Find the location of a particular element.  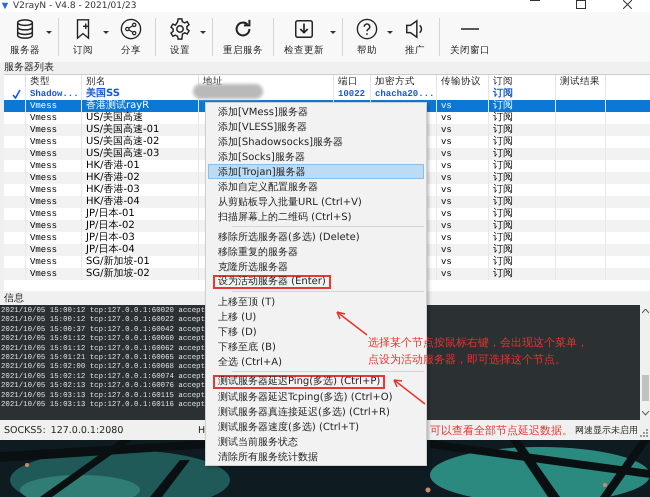

status-label: SOCKS5: is located at coordinates (25, 430).